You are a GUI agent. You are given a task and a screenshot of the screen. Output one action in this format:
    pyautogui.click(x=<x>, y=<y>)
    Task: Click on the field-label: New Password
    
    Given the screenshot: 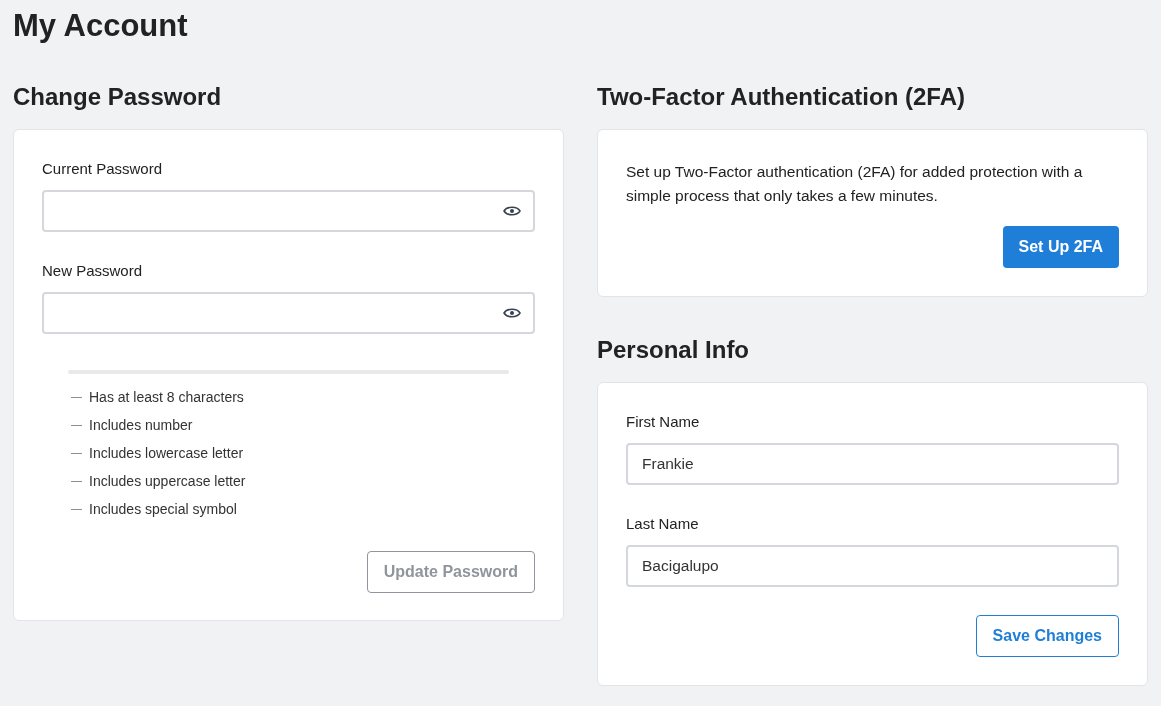 What is the action you would take?
    pyautogui.click(x=92, y=271)
    